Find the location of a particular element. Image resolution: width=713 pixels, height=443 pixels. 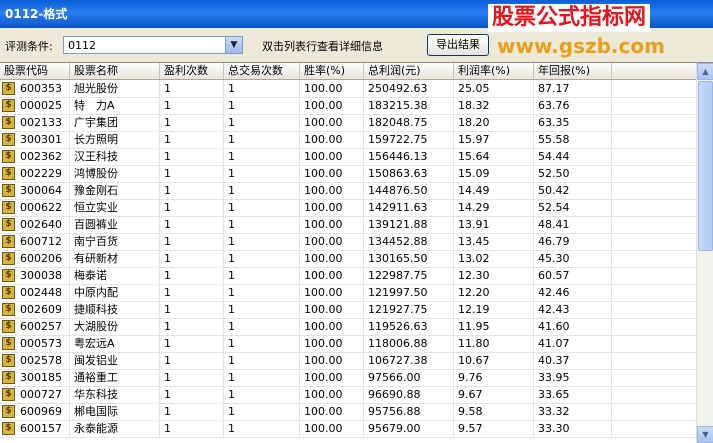

table-row: $300064 豫金刚石 1 1 100.00 144876.50 14.49 50.42 is located at coordinates (348, 191).